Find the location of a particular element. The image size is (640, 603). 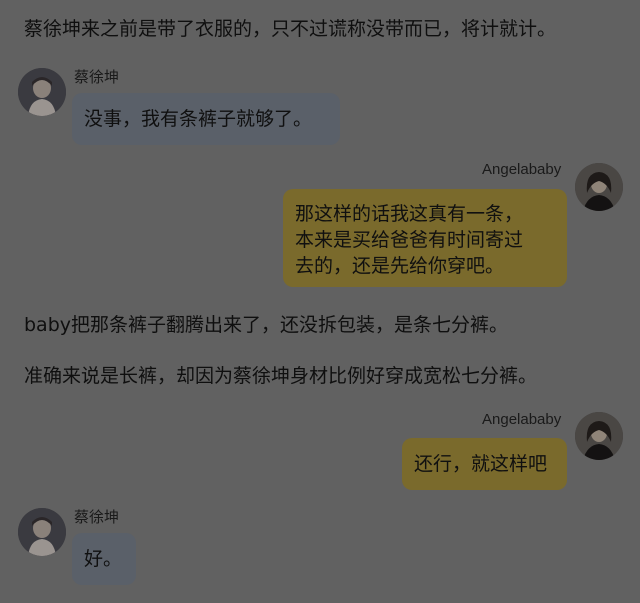

message-bubble: 还行，就这样吧 is located at coordinates (484, 464).